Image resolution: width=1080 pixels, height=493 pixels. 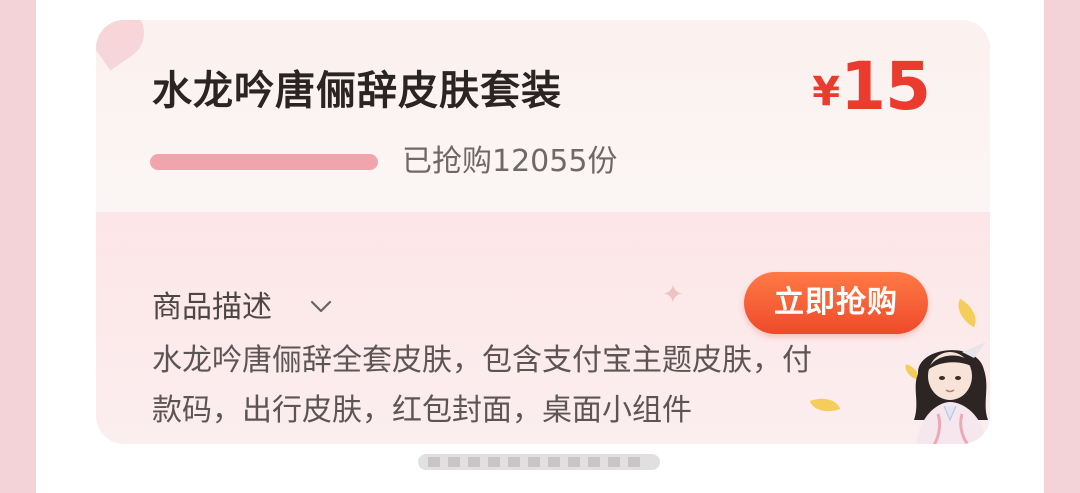 What do you see at coordinates (422, 410) in the screenshot?
I see `description-line-2: 款码，出行皮肤，红包封面，桌面小组件` at bounding box center [422, 410].